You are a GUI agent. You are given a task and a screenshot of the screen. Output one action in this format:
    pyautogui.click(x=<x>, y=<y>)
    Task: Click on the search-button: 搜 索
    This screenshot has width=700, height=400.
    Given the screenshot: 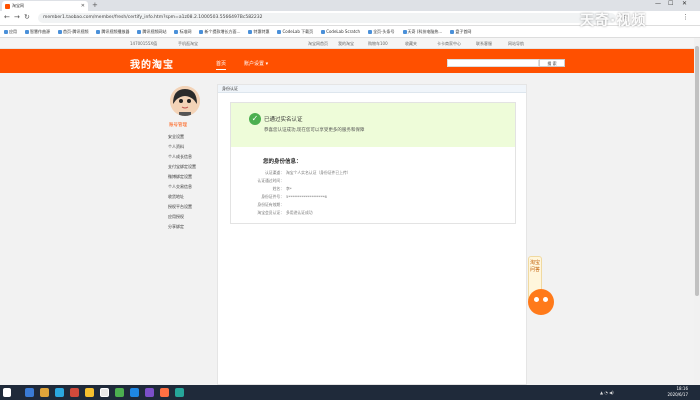 What is the action you would take?
    pyautogui.click(x=552, y=63)
    